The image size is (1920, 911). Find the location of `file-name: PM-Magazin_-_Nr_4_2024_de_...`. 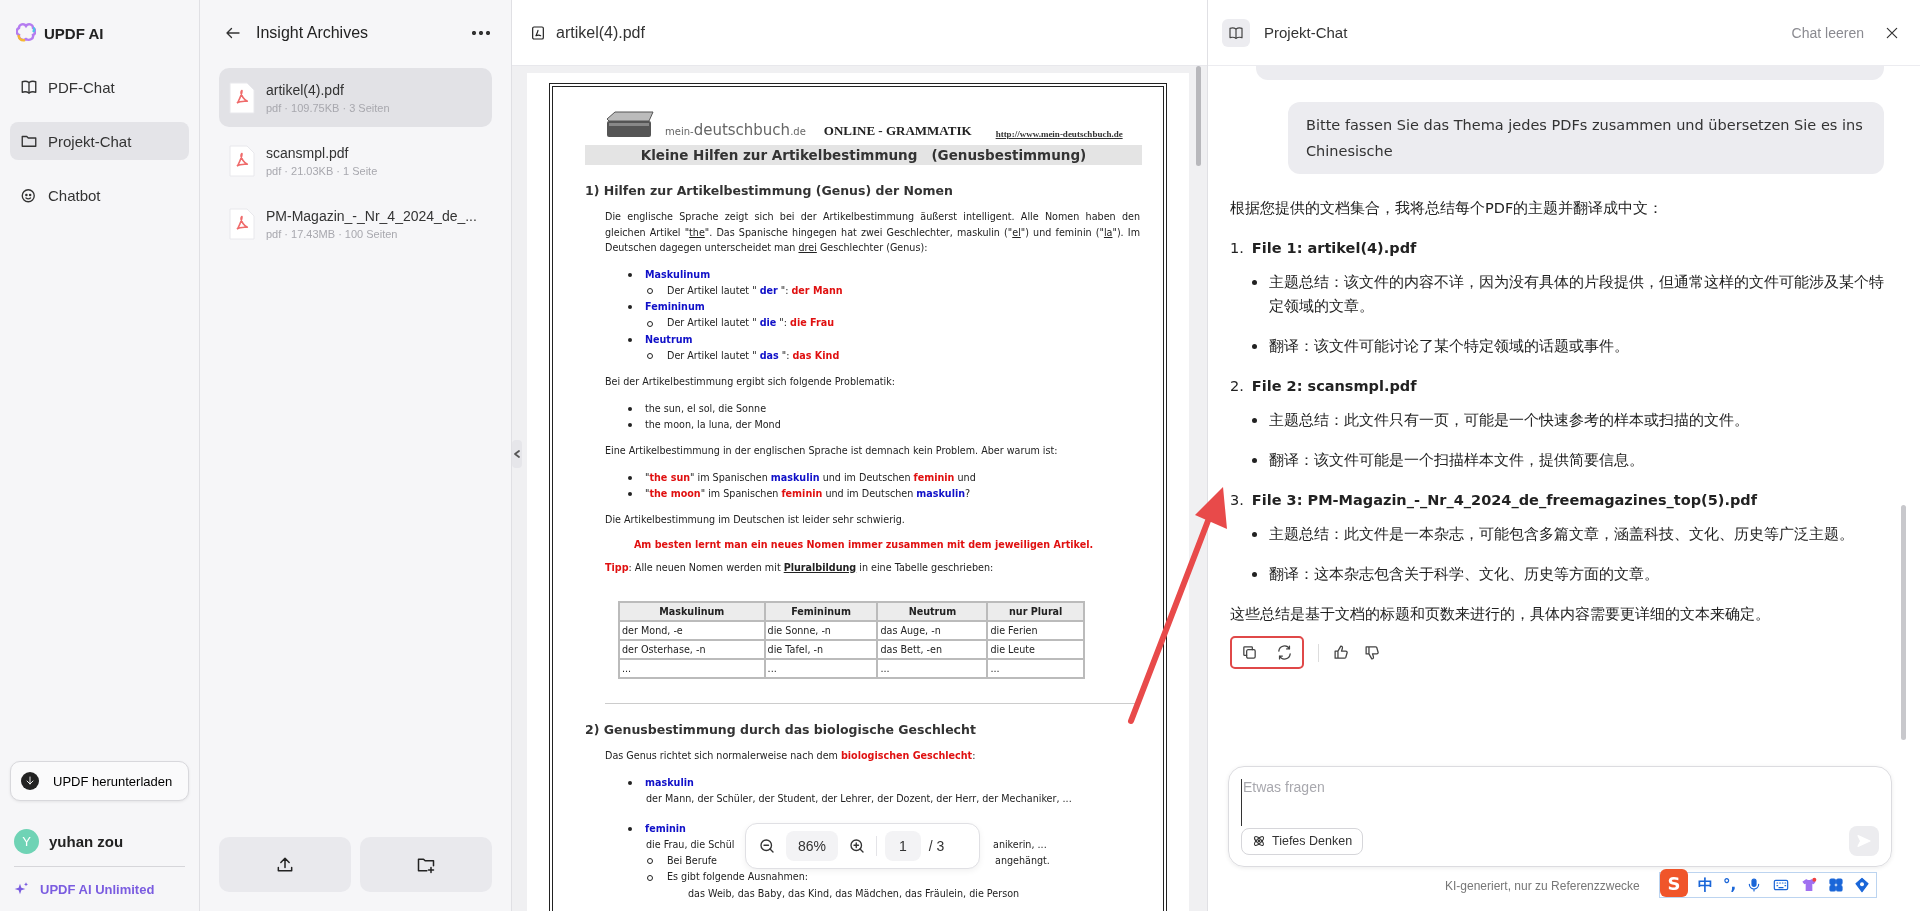

file-name: PM-Magazin_-_Nr_4_2024_de_... is located at coordinates (371, 215).